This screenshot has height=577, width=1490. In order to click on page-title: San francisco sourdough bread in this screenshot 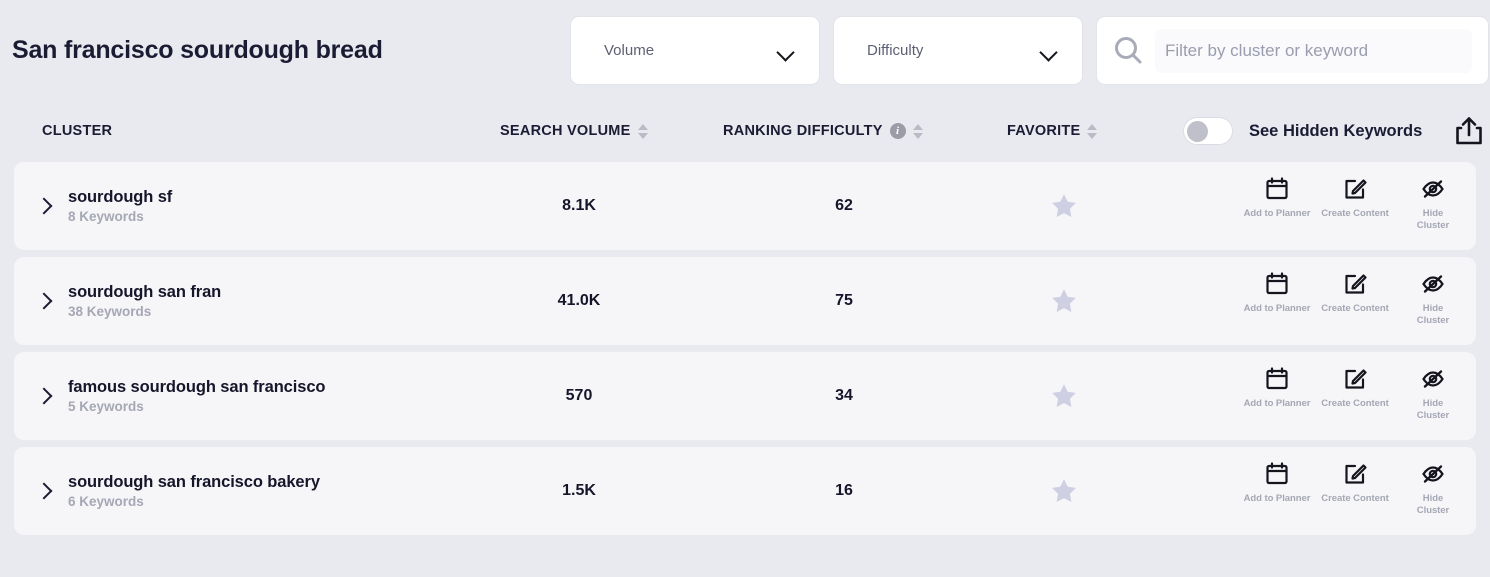, I will do `click(197, 49)`.